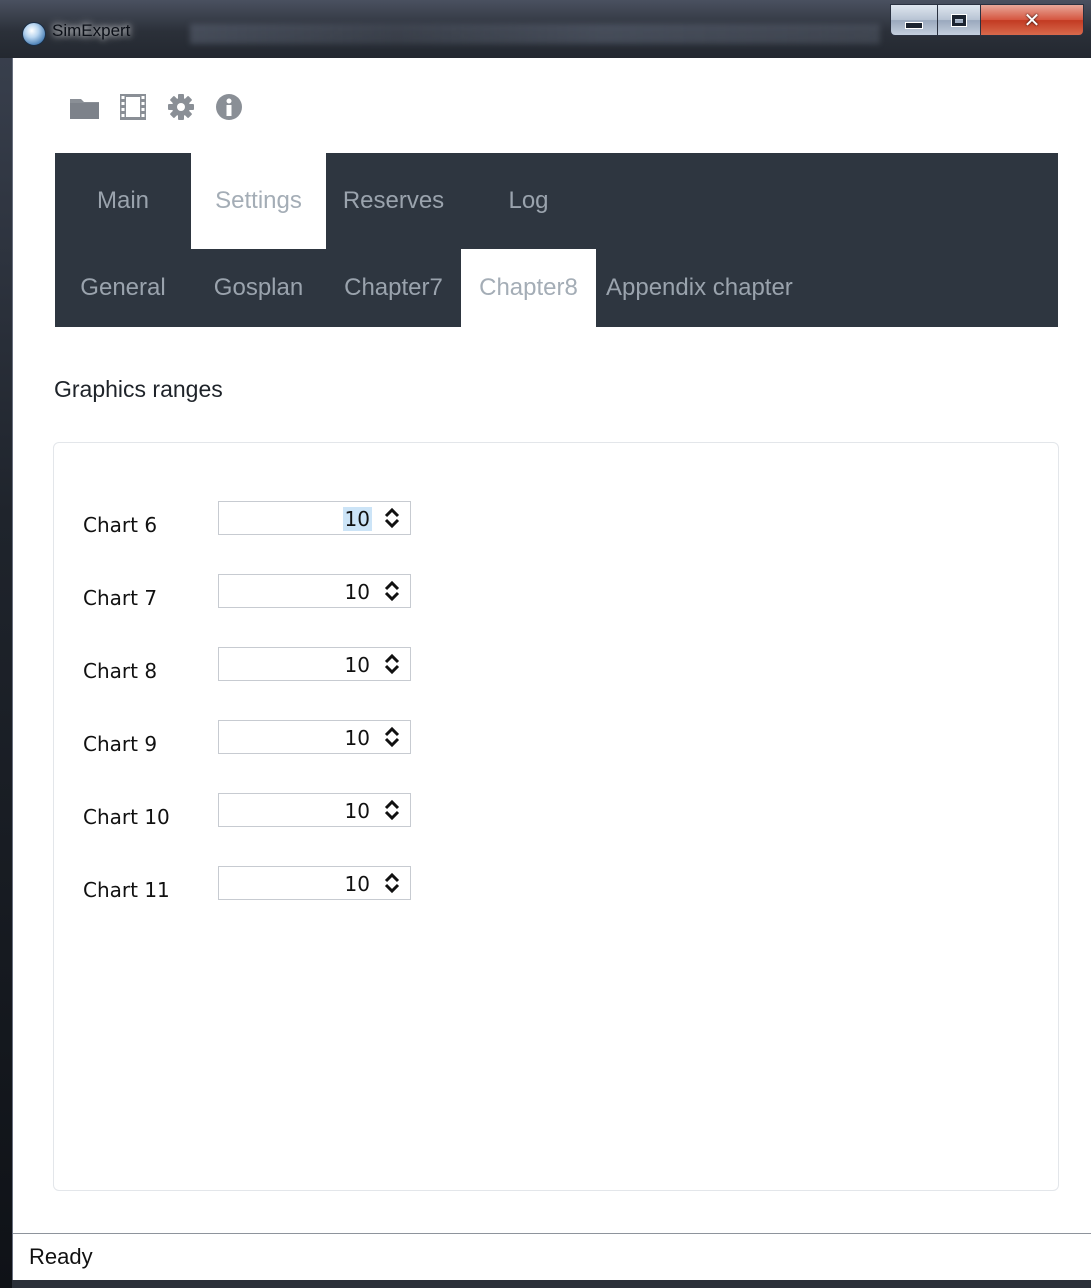  I want to click on subtab-chapter7: Chapter7, so click(393, 288).